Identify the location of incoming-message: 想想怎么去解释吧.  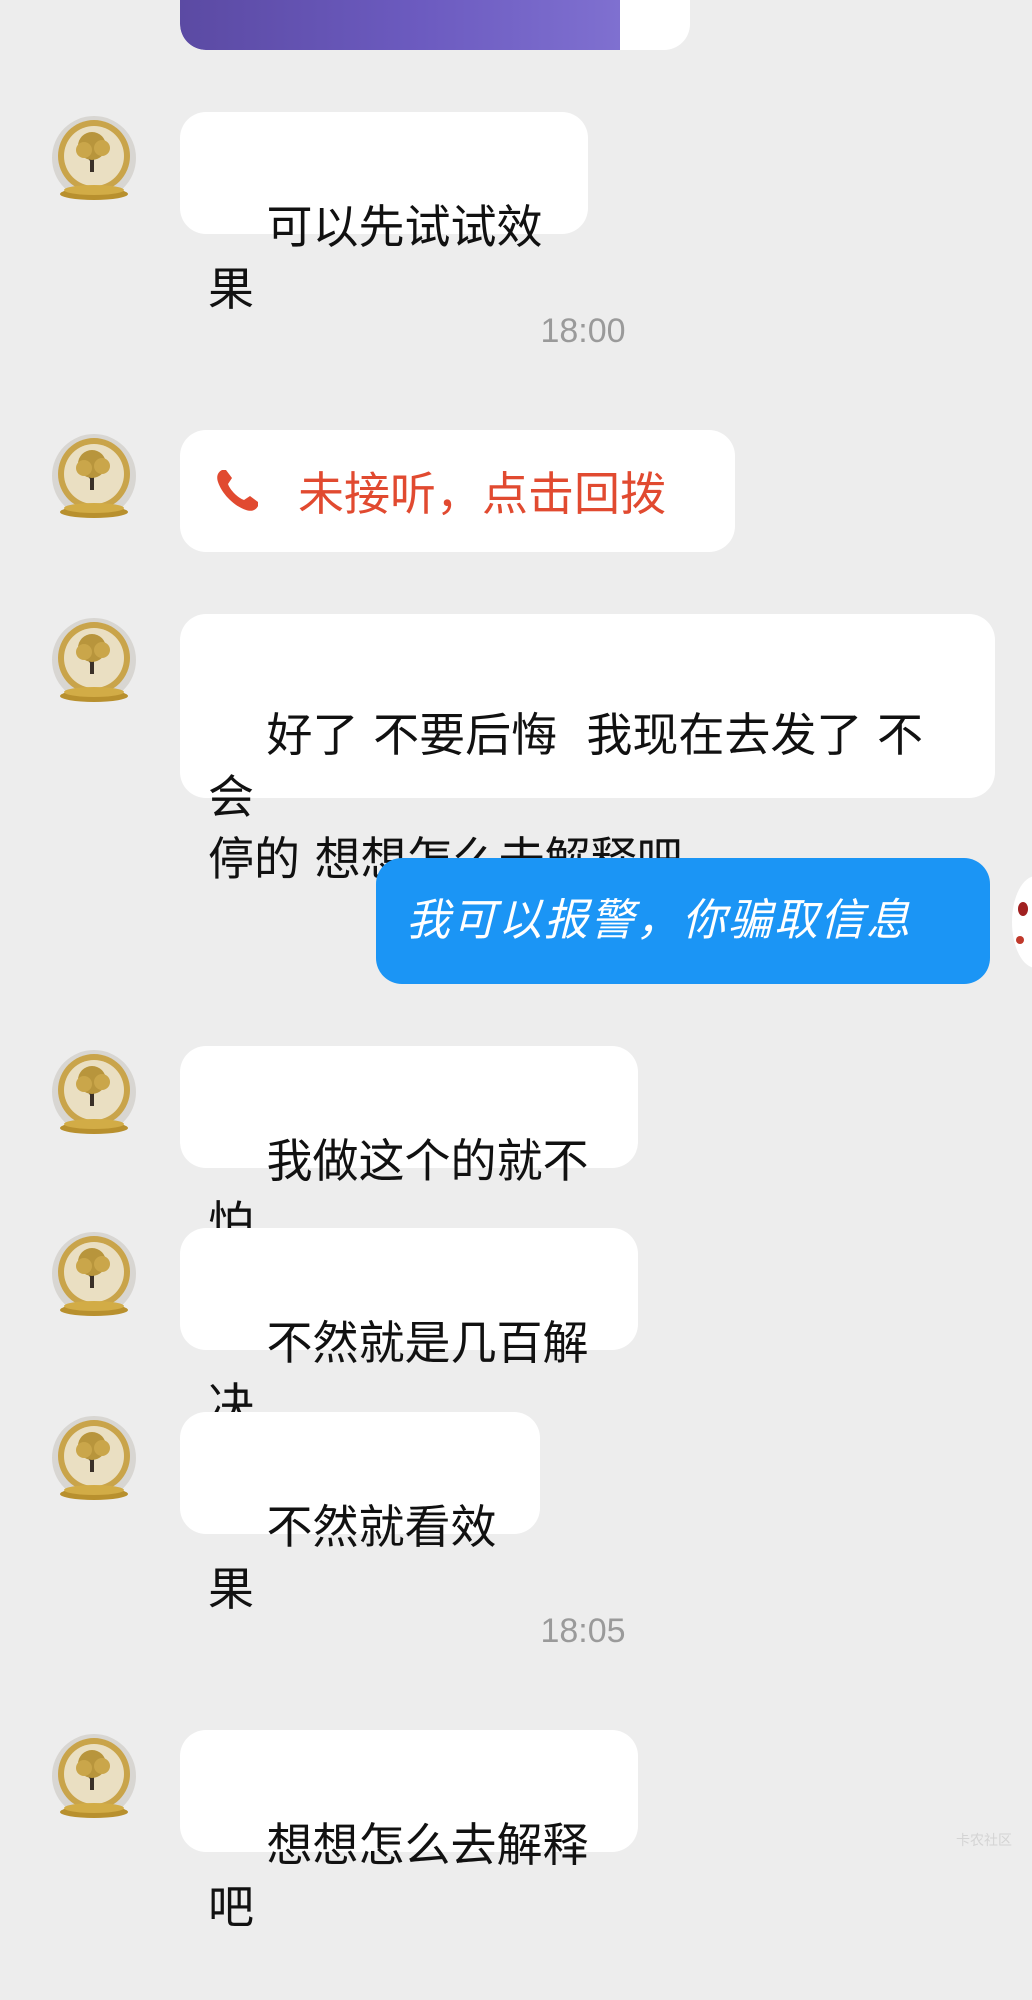
(409, 1832).